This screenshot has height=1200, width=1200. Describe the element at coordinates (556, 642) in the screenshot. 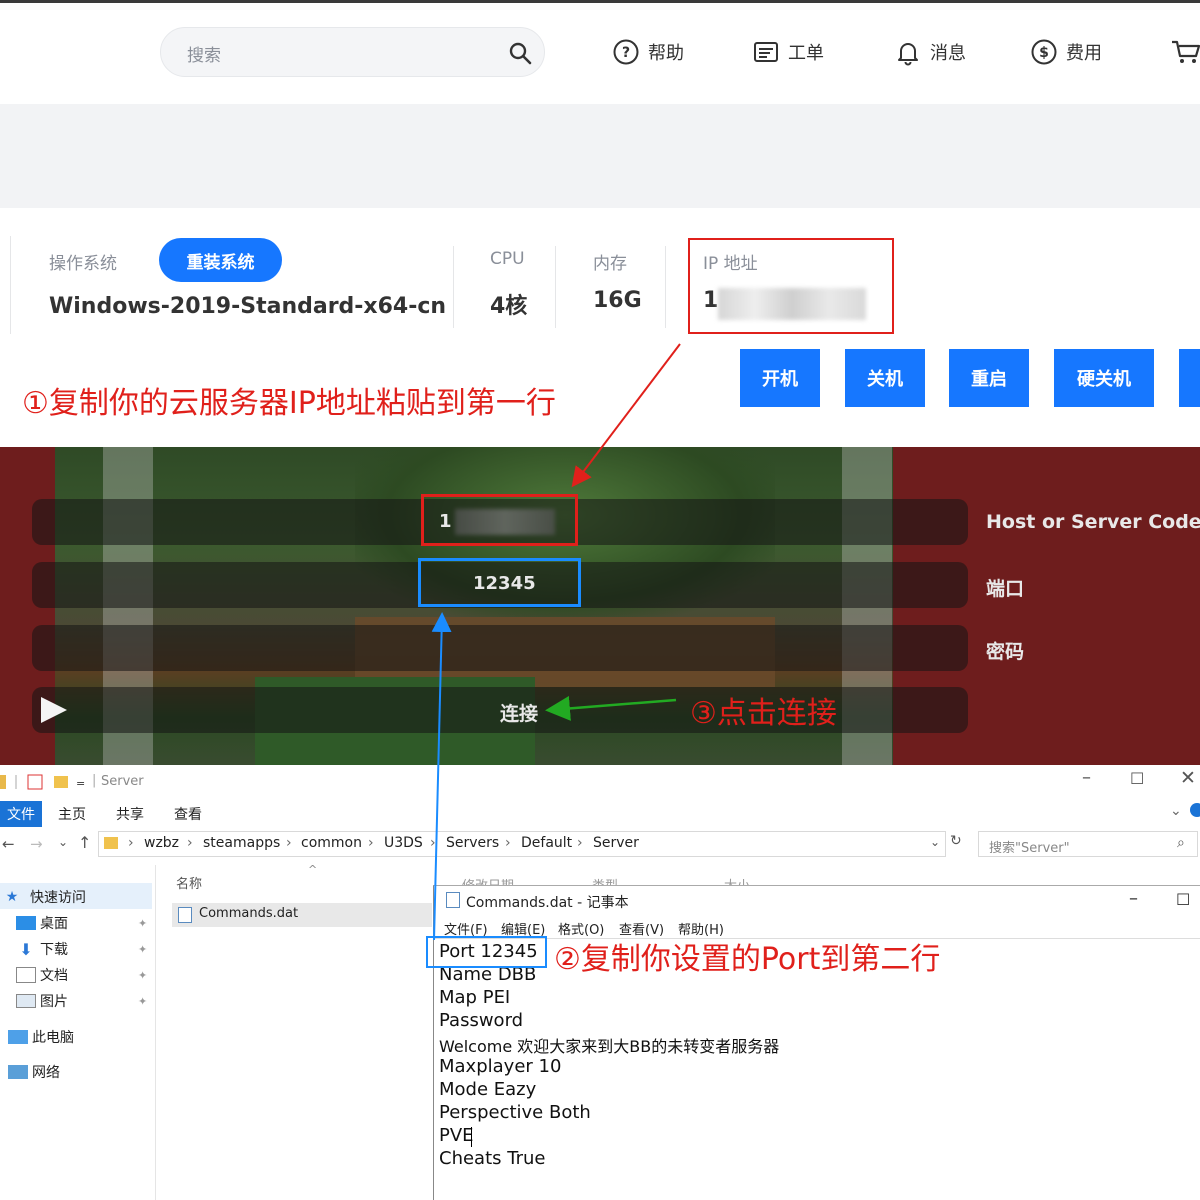

I see `annotation-arrows` at that location.